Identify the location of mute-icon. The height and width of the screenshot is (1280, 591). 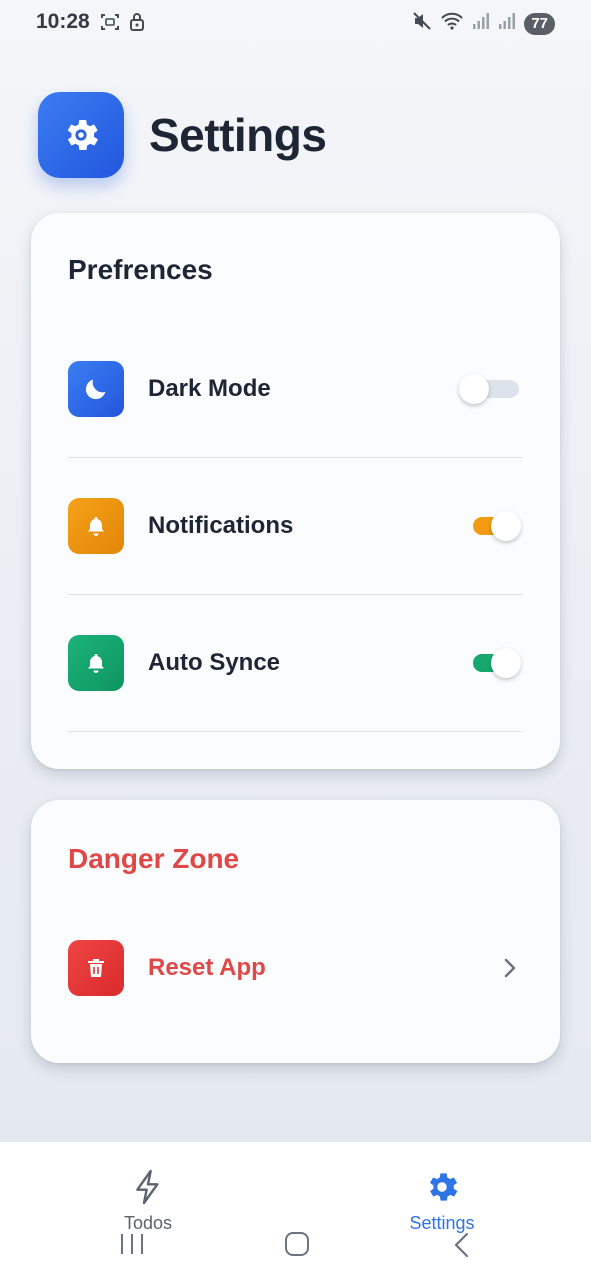
(422, 23).